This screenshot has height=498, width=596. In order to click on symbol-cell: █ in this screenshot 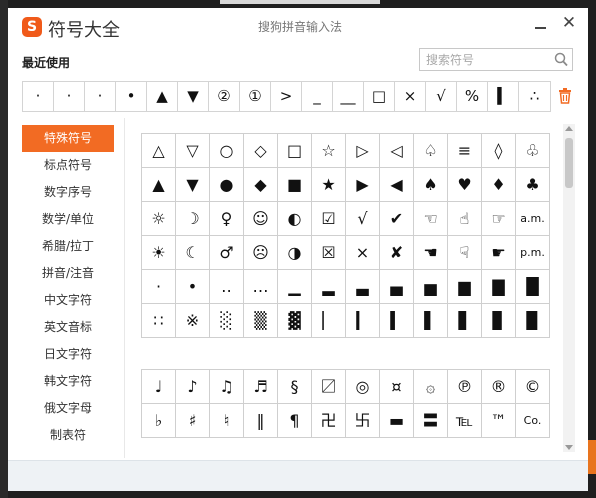, I will do `click(533, 287)`.